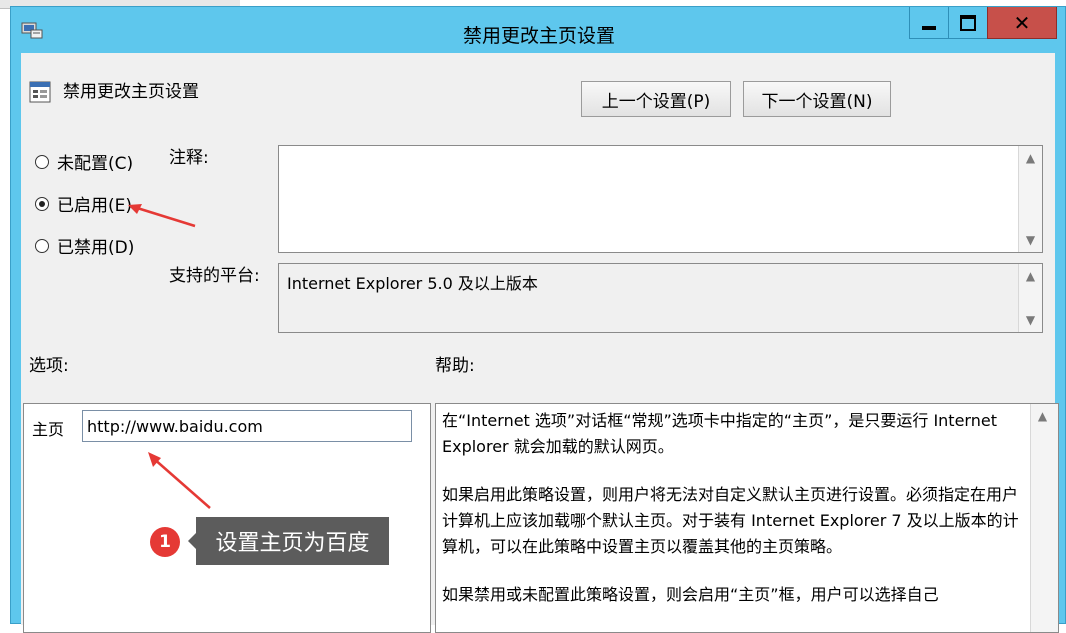  Describe the element at coordinates (656, 99) in the screenshot. I see `previous-setting-button: 上一个设置(P)` at that location.